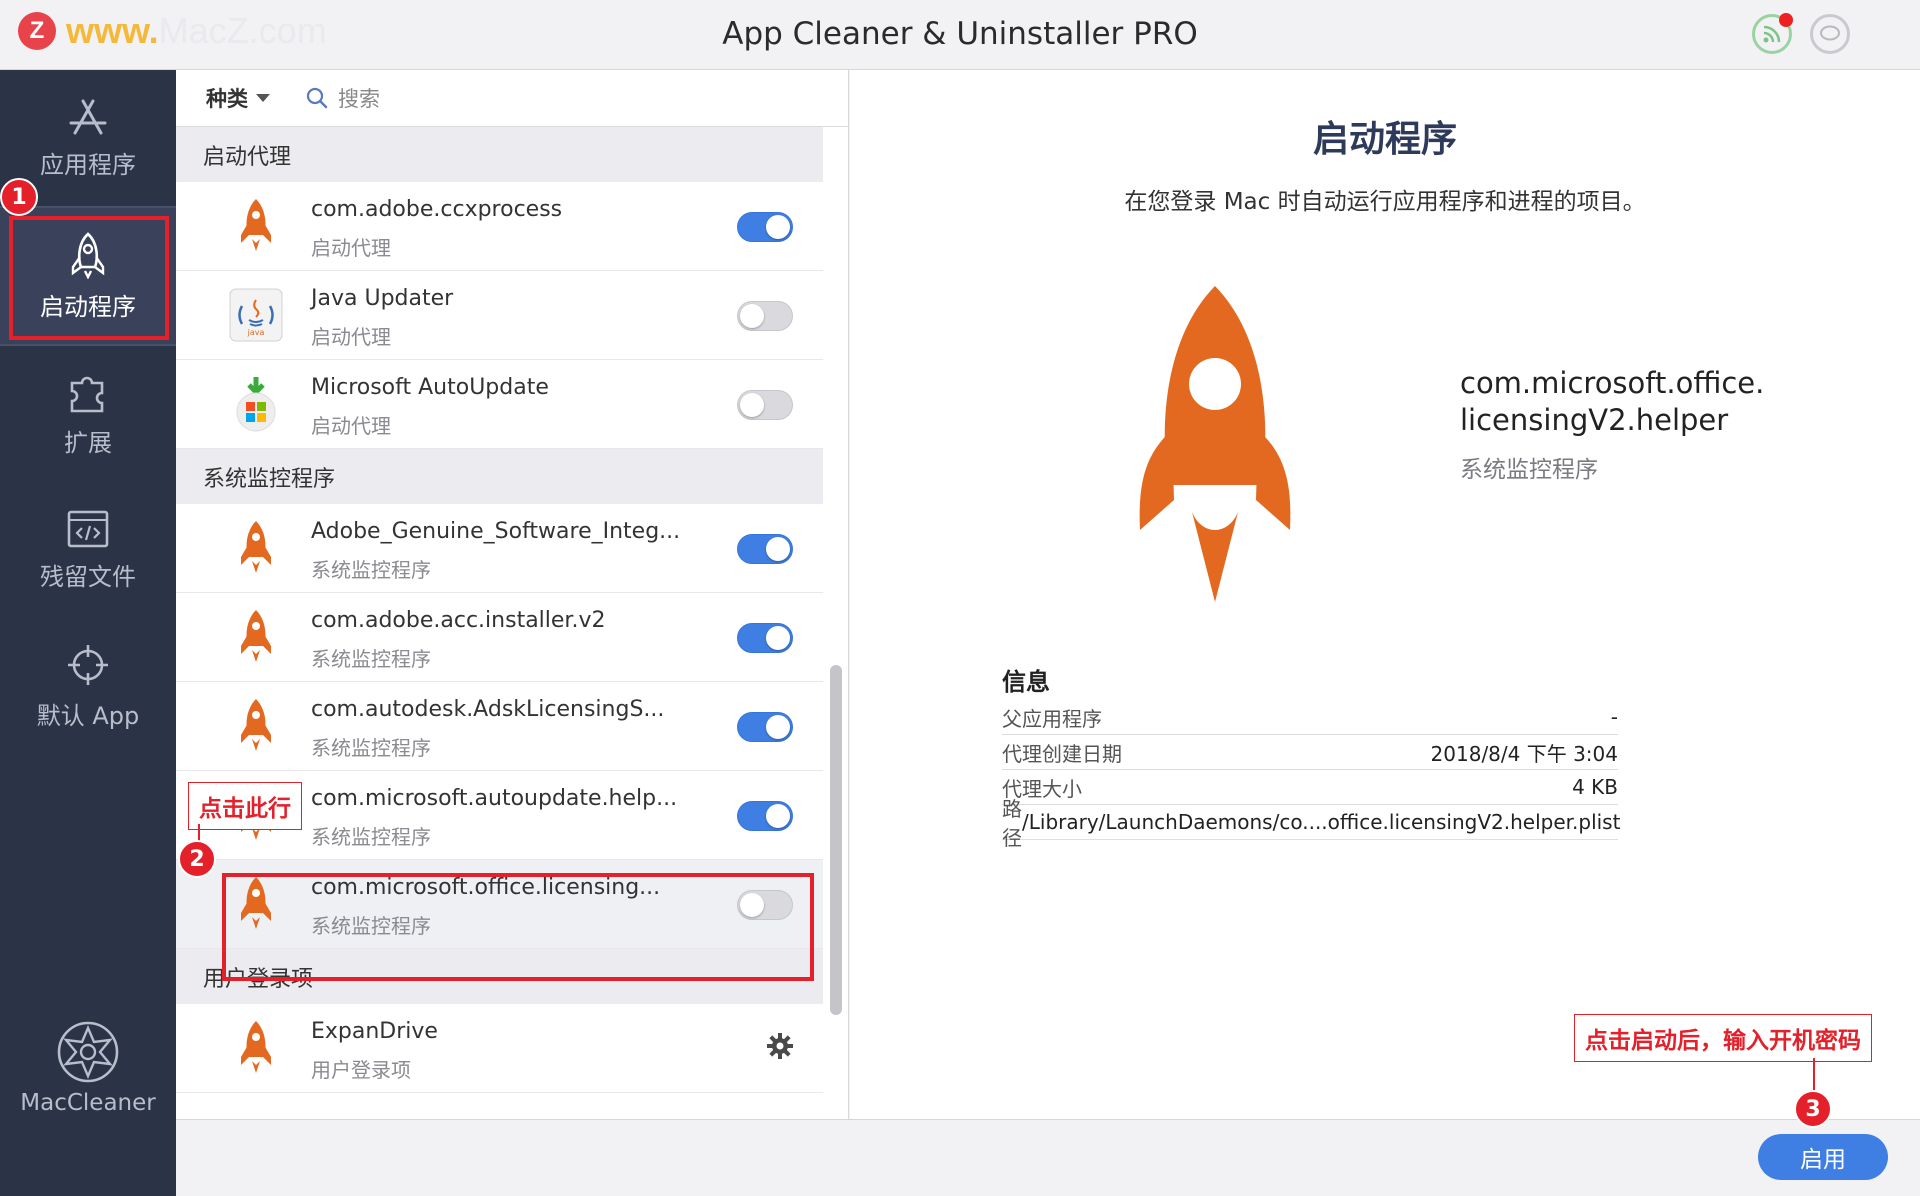 Image resolution: width=1920 pixels, height=1196 pixels. What do you see at coordinates (499, 637) in the screenshot?
I see `list-item: com.adobe.acc.installer.v2 系统监控程序` at bounding box center [499, 637].